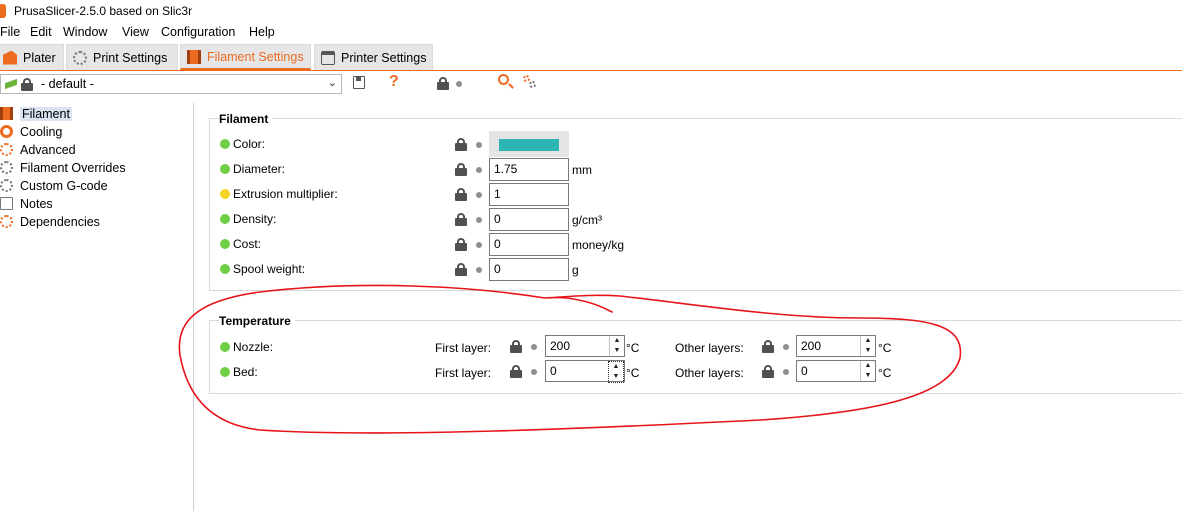  What do you see at coordinates (240, 244) in the screenshot?
I see `cost-label: Cost:` at bounding box center [240, 244].